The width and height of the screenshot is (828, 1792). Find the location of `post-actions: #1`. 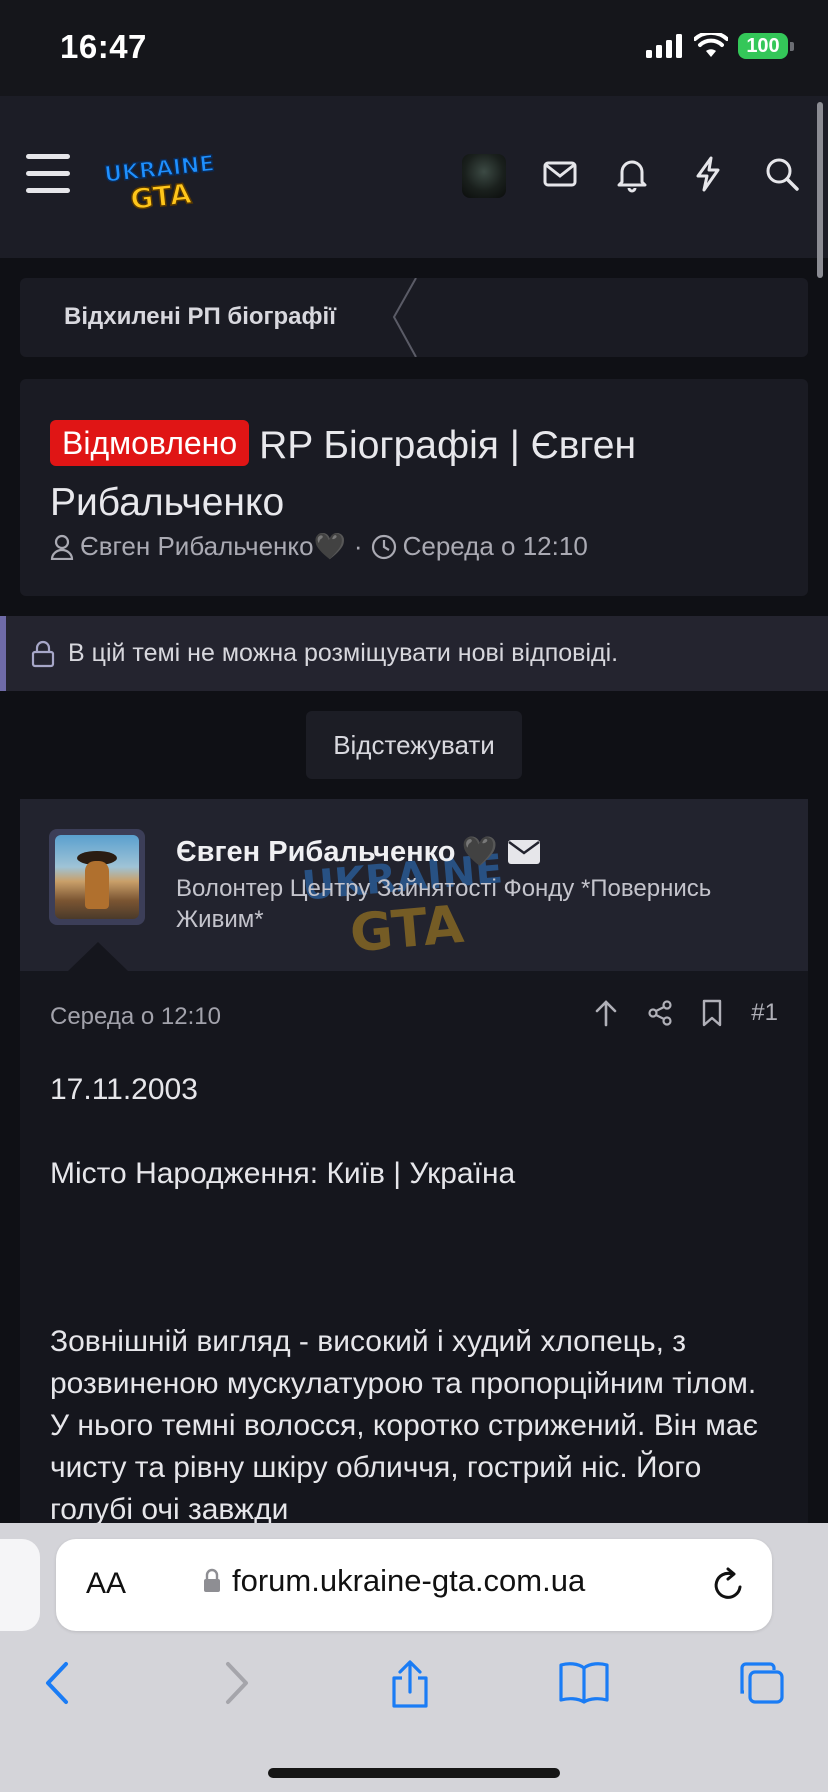

post-actions: #1 is located at coordinates (685, 1013).